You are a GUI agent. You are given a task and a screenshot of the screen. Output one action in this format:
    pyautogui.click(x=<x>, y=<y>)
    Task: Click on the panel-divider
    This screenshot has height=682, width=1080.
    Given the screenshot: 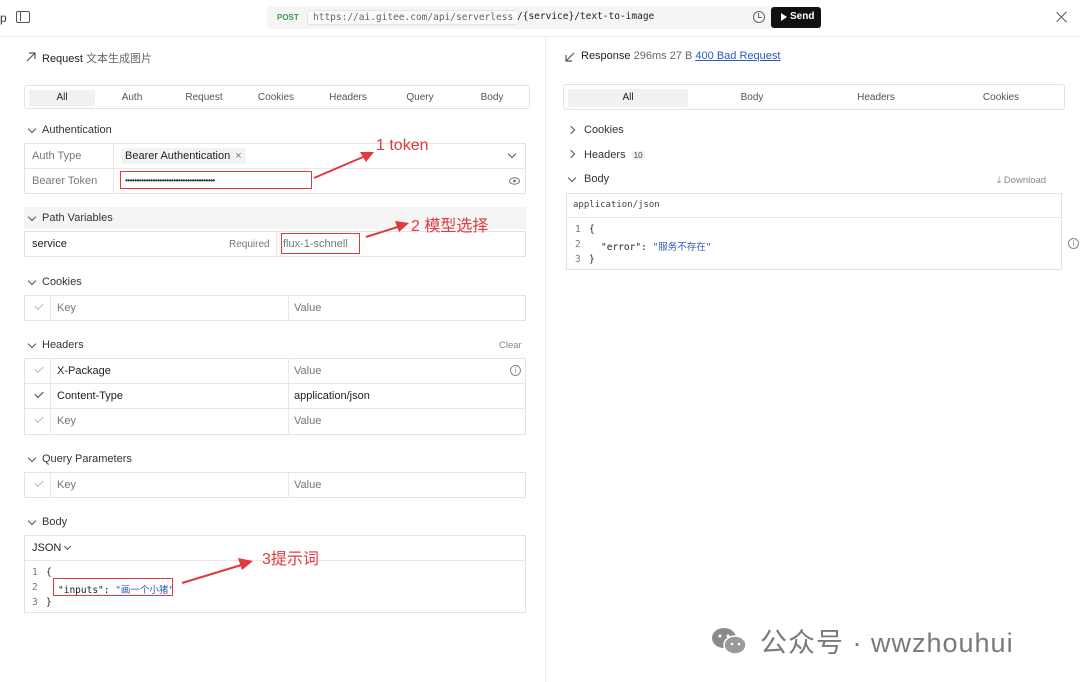 What is the action you would take?
    pyautogui.click(x=545, y=359)
    